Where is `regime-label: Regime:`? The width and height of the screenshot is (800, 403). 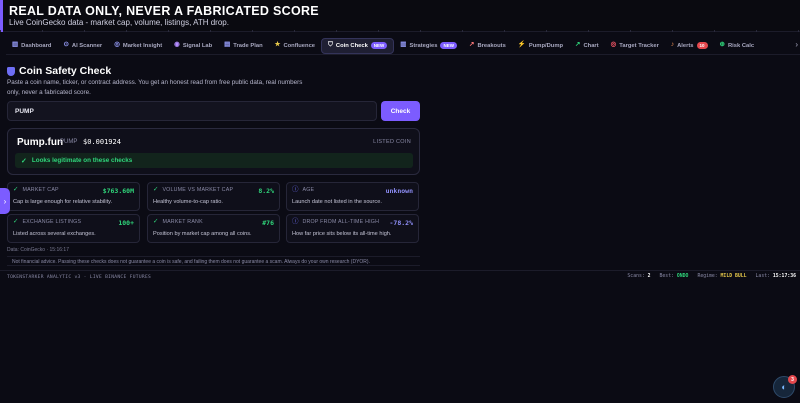 regime-label: Regime: is located at coordinates (707, 276).